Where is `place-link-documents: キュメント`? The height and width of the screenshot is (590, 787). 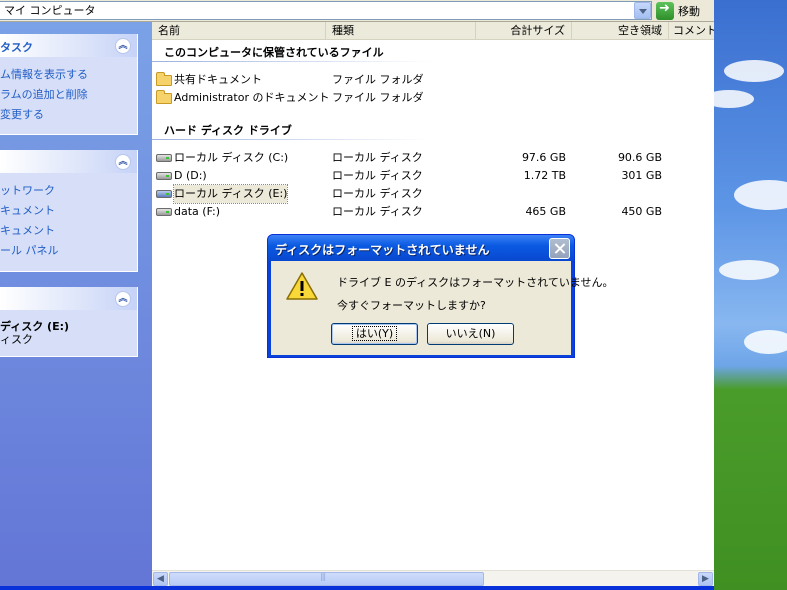
place-link-documents: キュメント is located at coordinates (68, 211).